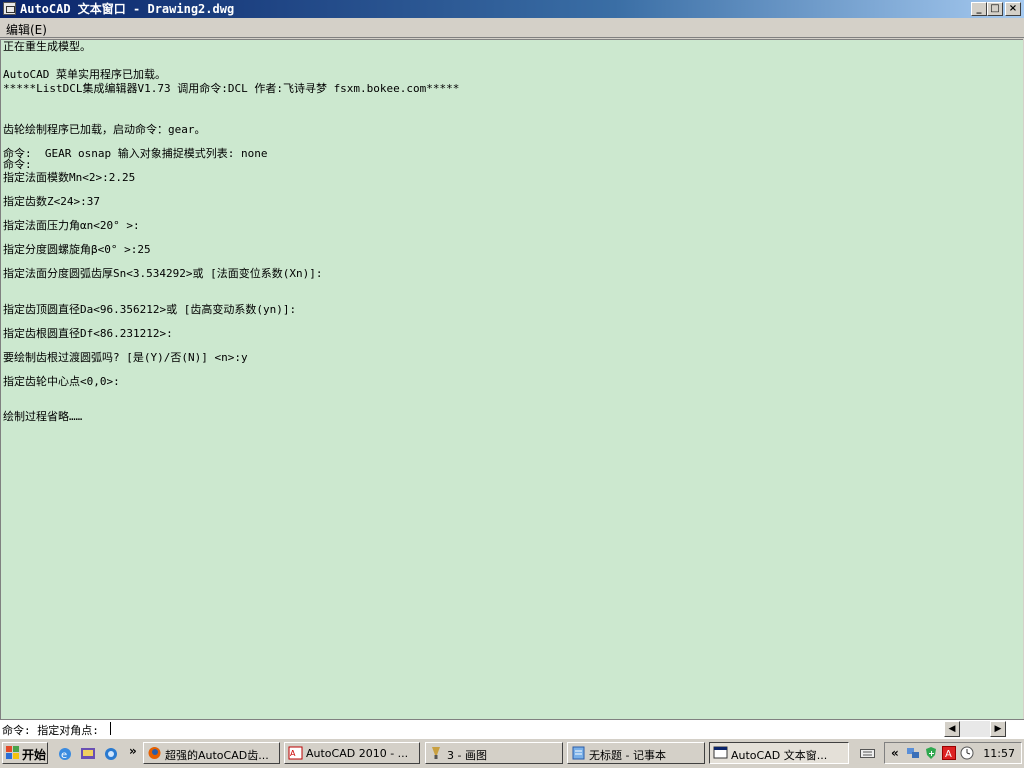 This screenshot has width=1024, height=768. I want to click on command-line: 命令: 指定对角点: ◀ ▶, so click(512, 728).